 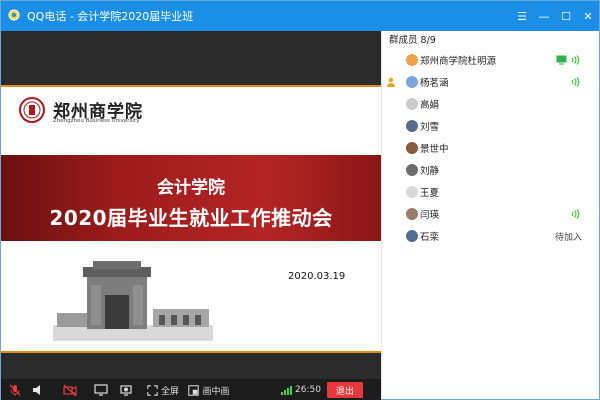 I want to click on picture-in-picture-button: 画中画, so click(x=209, y=389).